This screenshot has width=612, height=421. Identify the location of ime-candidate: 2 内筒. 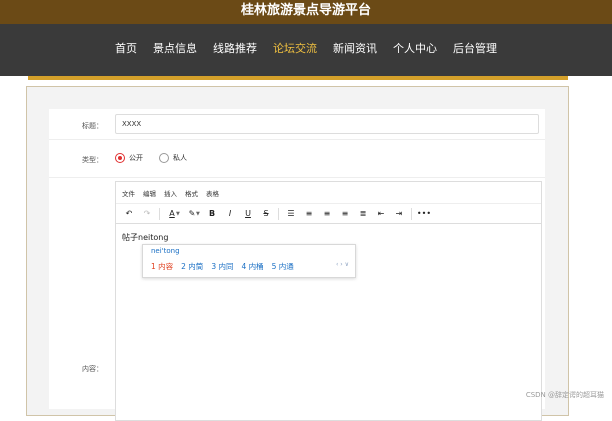
(192, 266).